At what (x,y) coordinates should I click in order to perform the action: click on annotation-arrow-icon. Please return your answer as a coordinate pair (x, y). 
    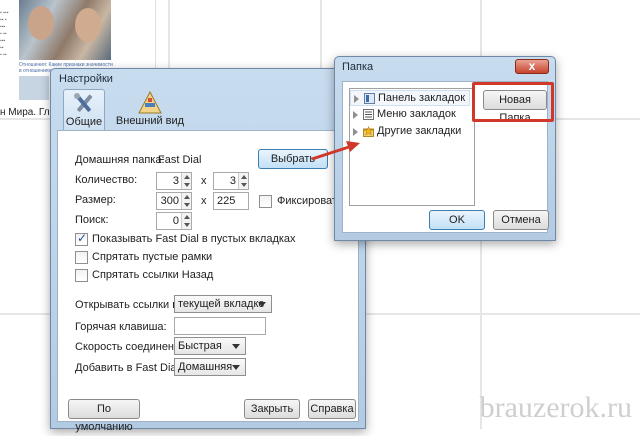
    Looking at the image, I should click on (335, 151).